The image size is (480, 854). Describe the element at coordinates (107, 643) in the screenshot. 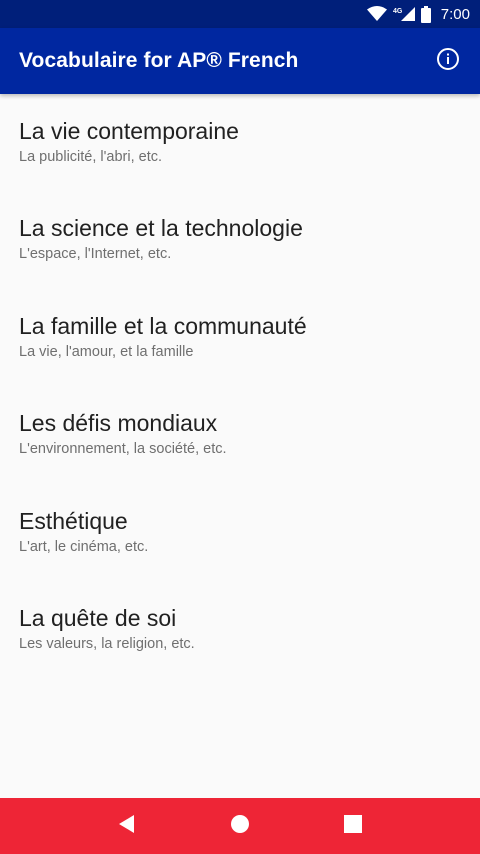

I see `topic-subtitle: Les valeurs, la religion, etc.` at that location.